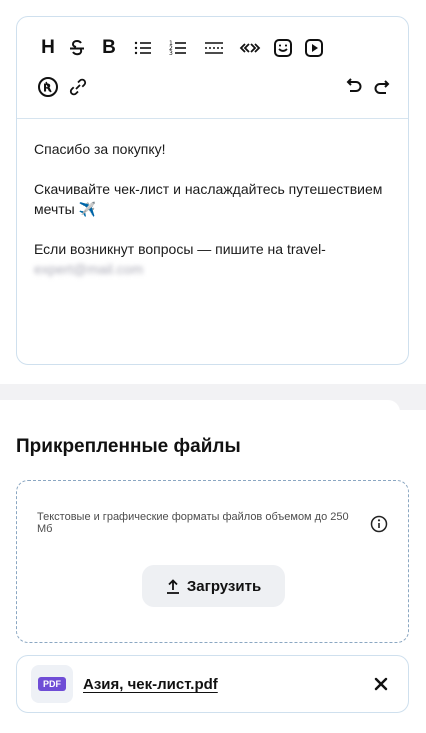 This screenshot has height=733, width=426. I want to click on quote-icon, so click(250, 48).